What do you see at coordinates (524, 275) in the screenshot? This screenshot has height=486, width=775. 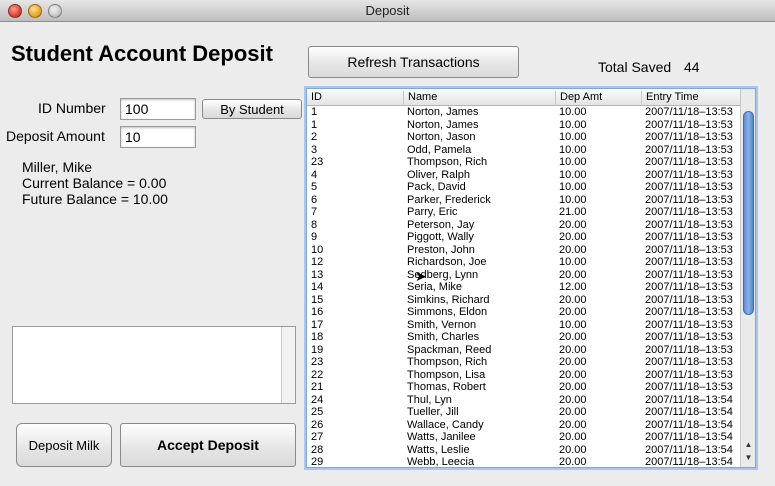 I see `table-row: 13 Sedberg, Lynn 20.00 2007/11/18–13:53` at bounding box center [524, 275].